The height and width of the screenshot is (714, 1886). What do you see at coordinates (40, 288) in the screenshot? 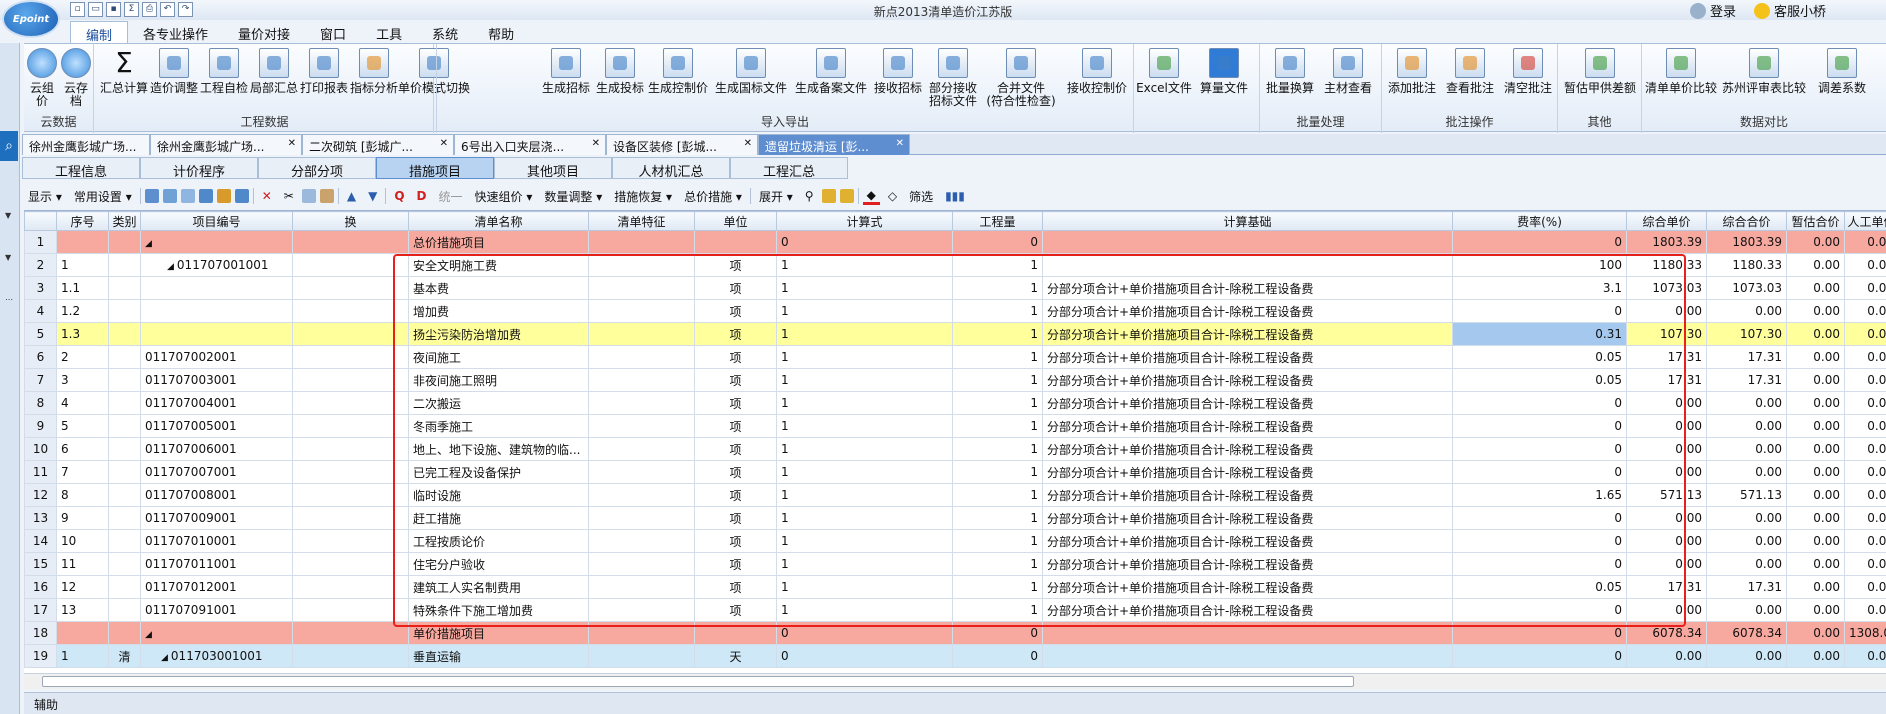
I see `row-number: 3` at bounding box center [40, 288].